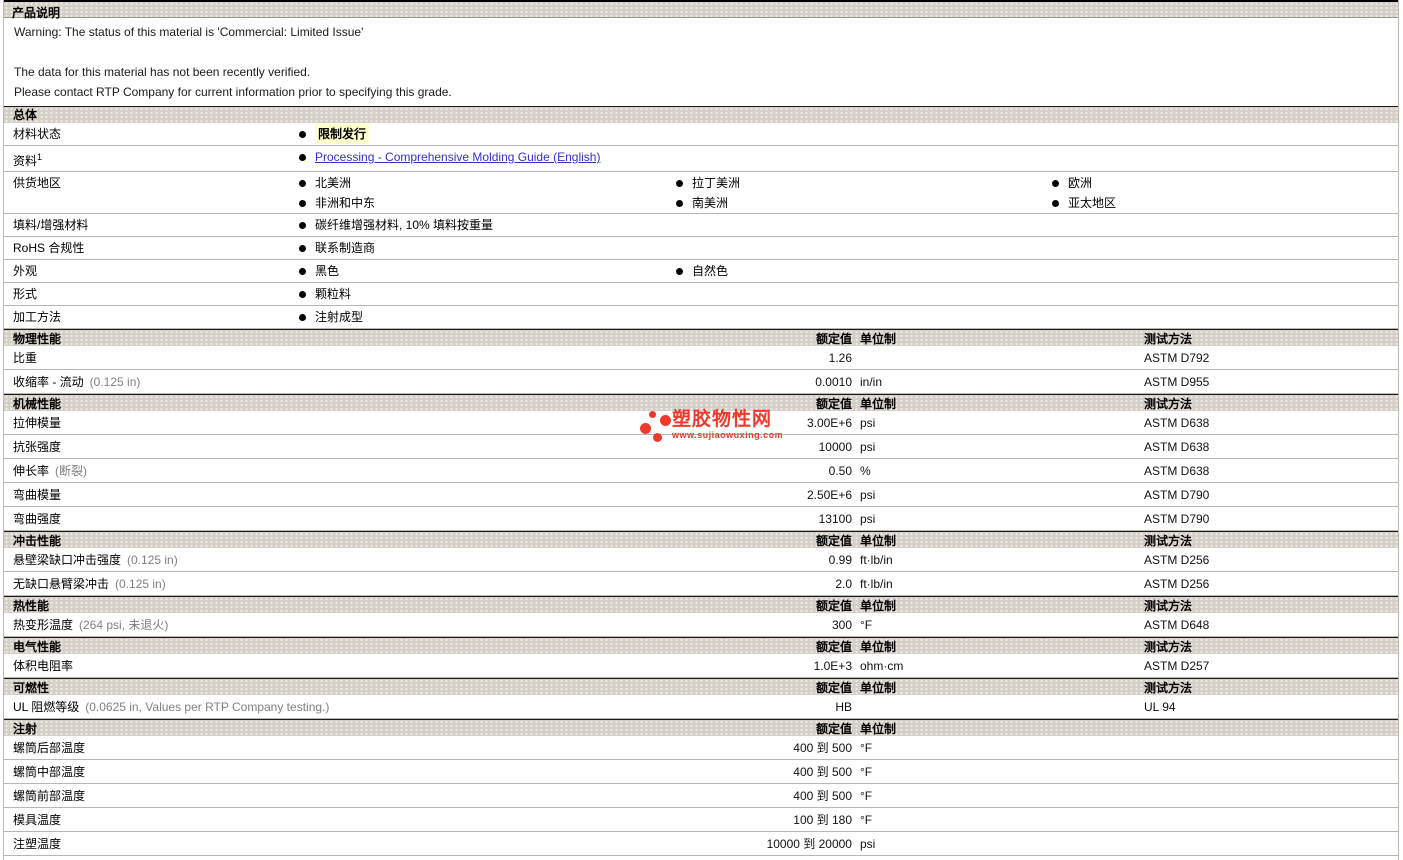 This screenshot has height=860, width=1403. What do you see at coordinates (146, 193) in the screenshot?
I see `property-label: 供货地区` at bounding box center [146, 193].